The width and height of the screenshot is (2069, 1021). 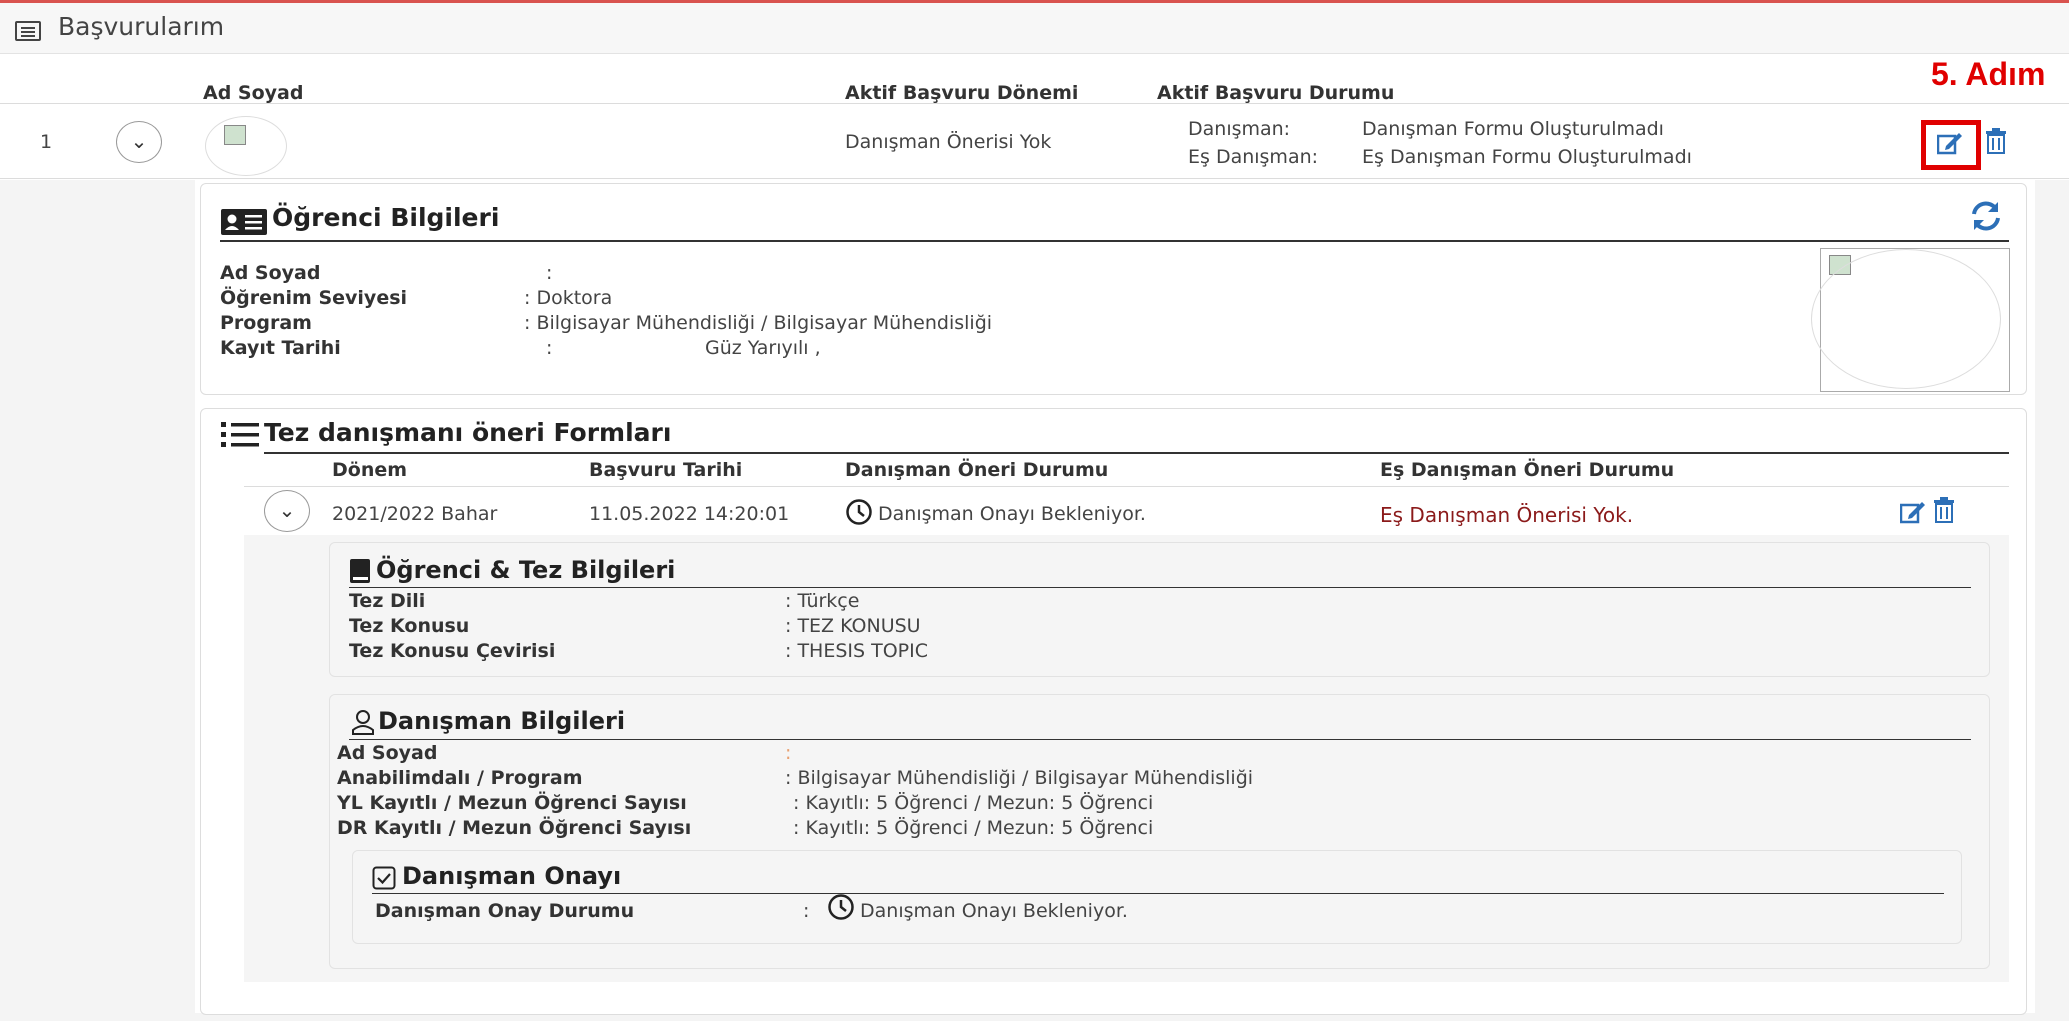 What do you see at coordinates (1951, 145) in the screenshot?
I see `step-highlight-box` at bounding box center [1951, 145].